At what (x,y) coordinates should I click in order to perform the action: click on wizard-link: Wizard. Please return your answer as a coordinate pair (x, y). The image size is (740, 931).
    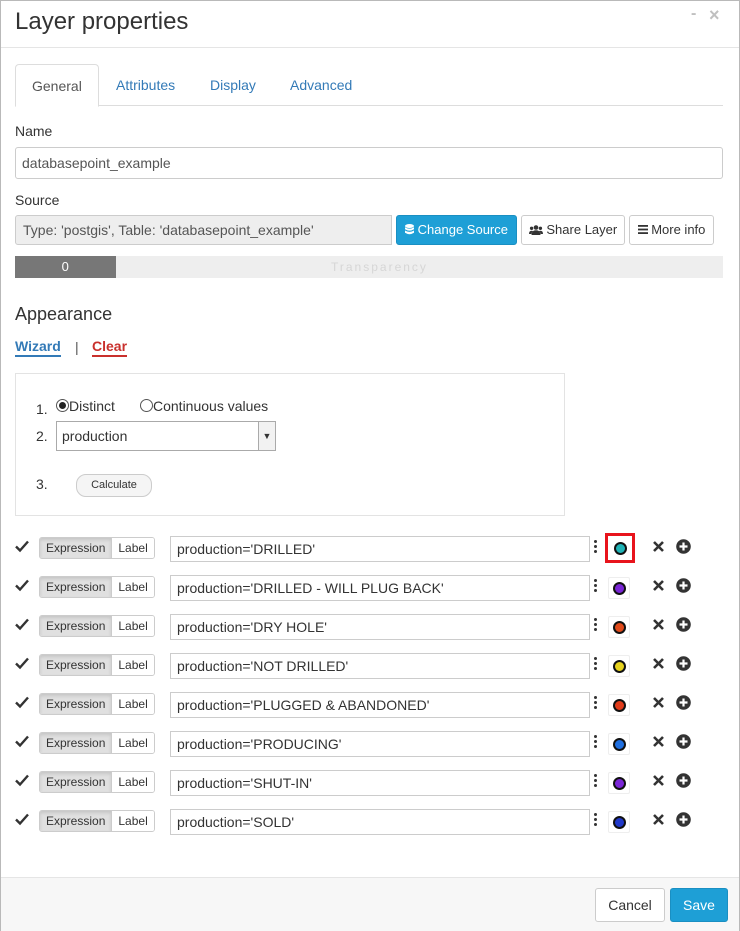
    Looking at the image, I should click on (38, 347).